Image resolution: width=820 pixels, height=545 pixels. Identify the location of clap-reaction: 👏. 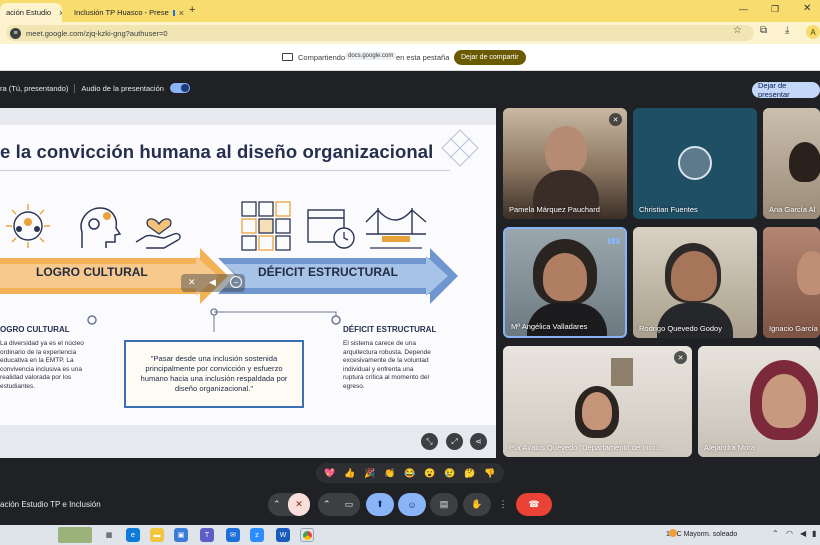
(389, 473).